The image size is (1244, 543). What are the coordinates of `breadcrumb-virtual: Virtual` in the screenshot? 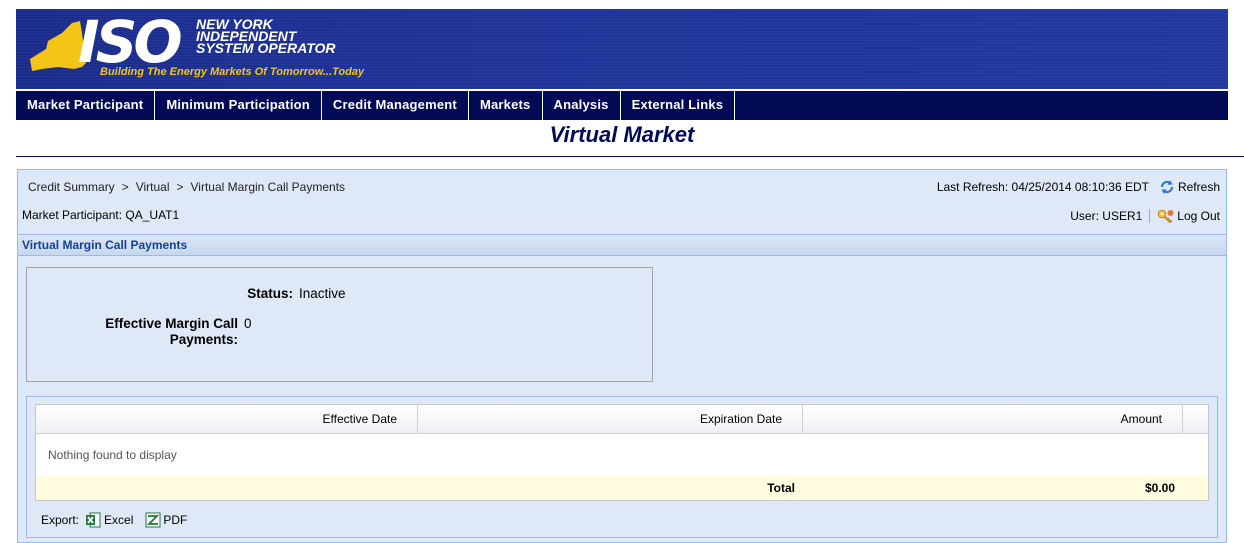 It's located at (153, 187).